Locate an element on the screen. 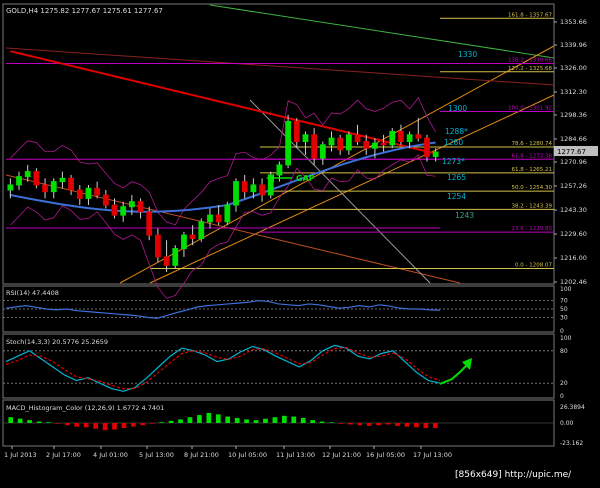  level-label: 1330 is located at coordinates (467, 54).